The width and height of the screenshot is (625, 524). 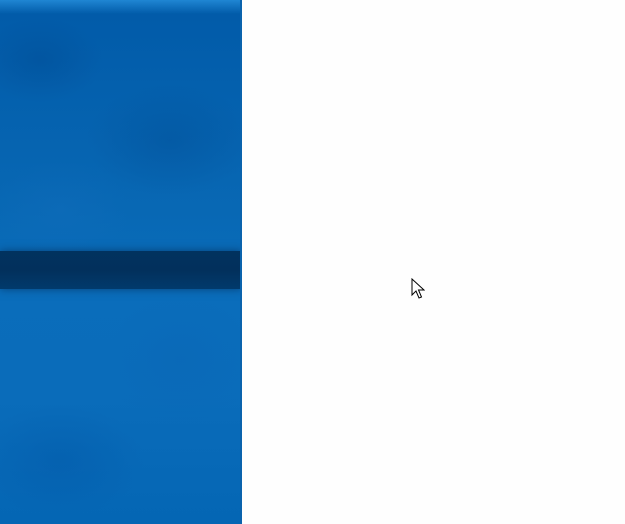 What do you see at coordinates (121, 7) in the screenshot?
I see `wallpaper-top-glow` at bounding box center [121, 7].